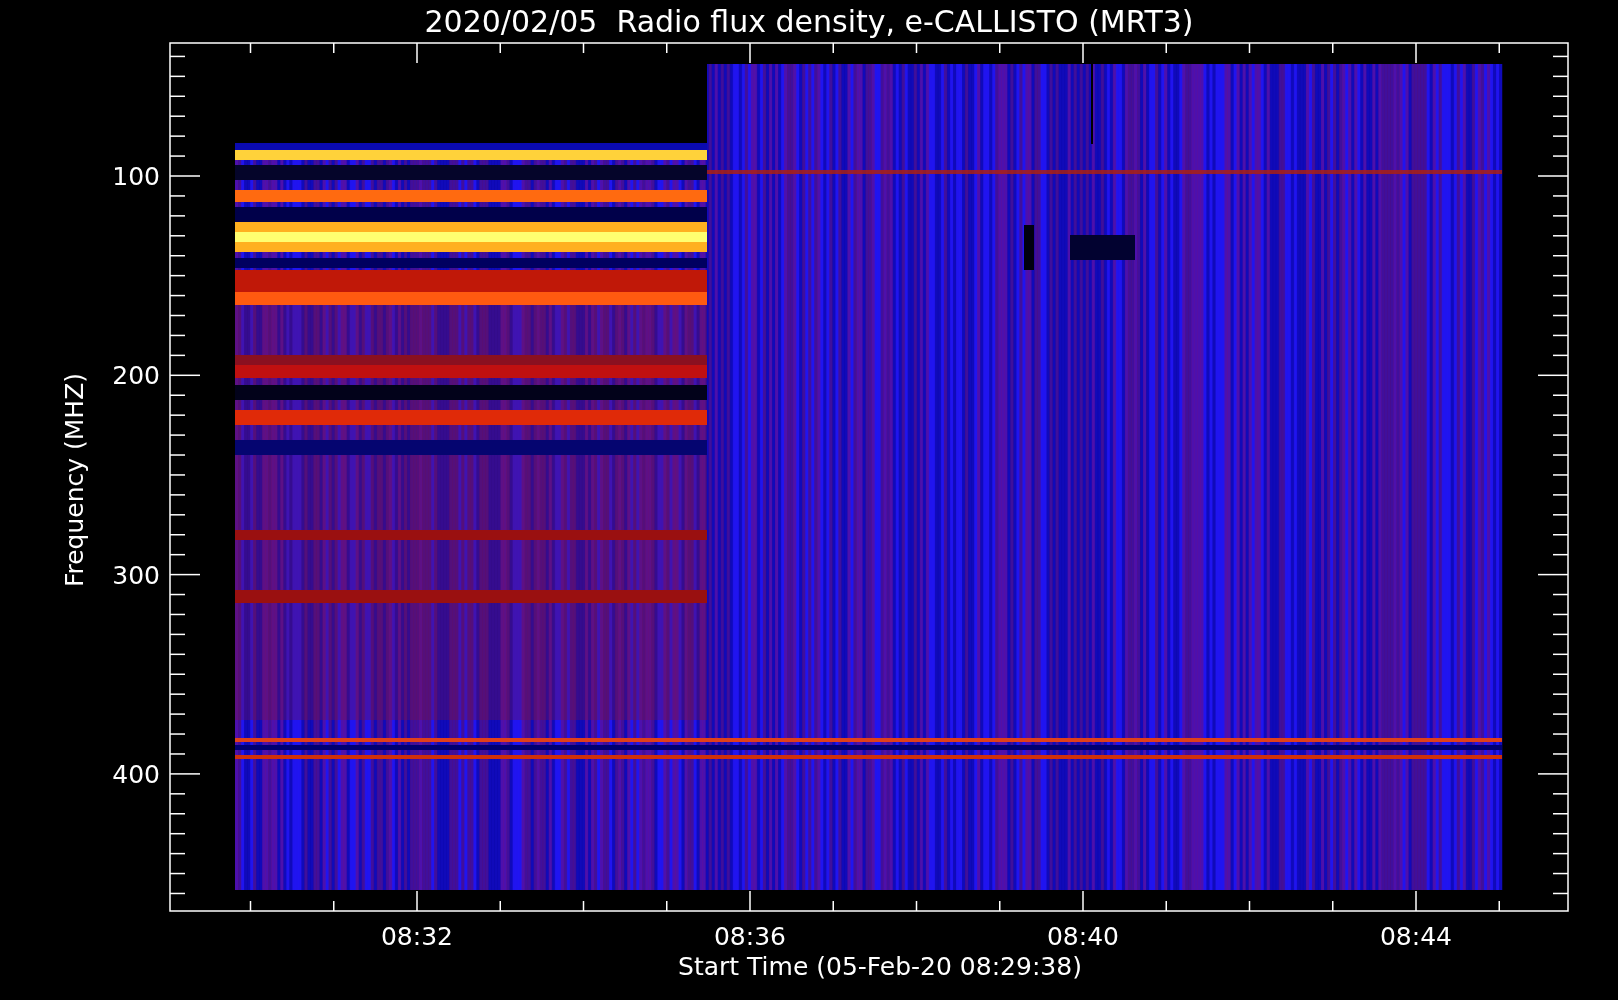 The height and width of the screenshot is (1000, 1618). I want to click on tick-label: 100, so click(136, 176).